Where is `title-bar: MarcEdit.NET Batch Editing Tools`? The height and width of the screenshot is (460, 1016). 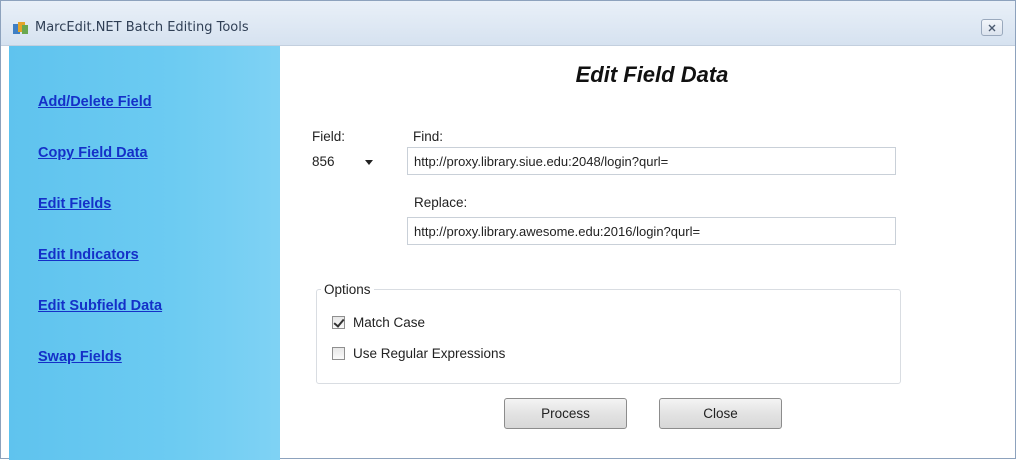
title-bar: MarcEdit.NET Batch Editing Tools is located at coordinates (508, 23).